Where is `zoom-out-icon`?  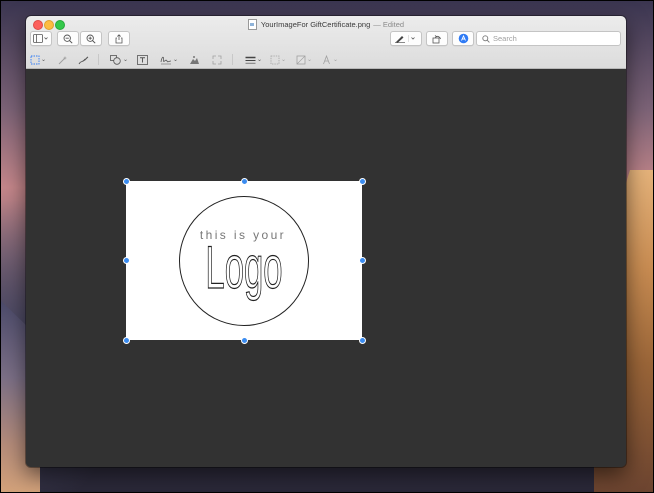 zoom-out-icon is located at coordinates (68, 39).